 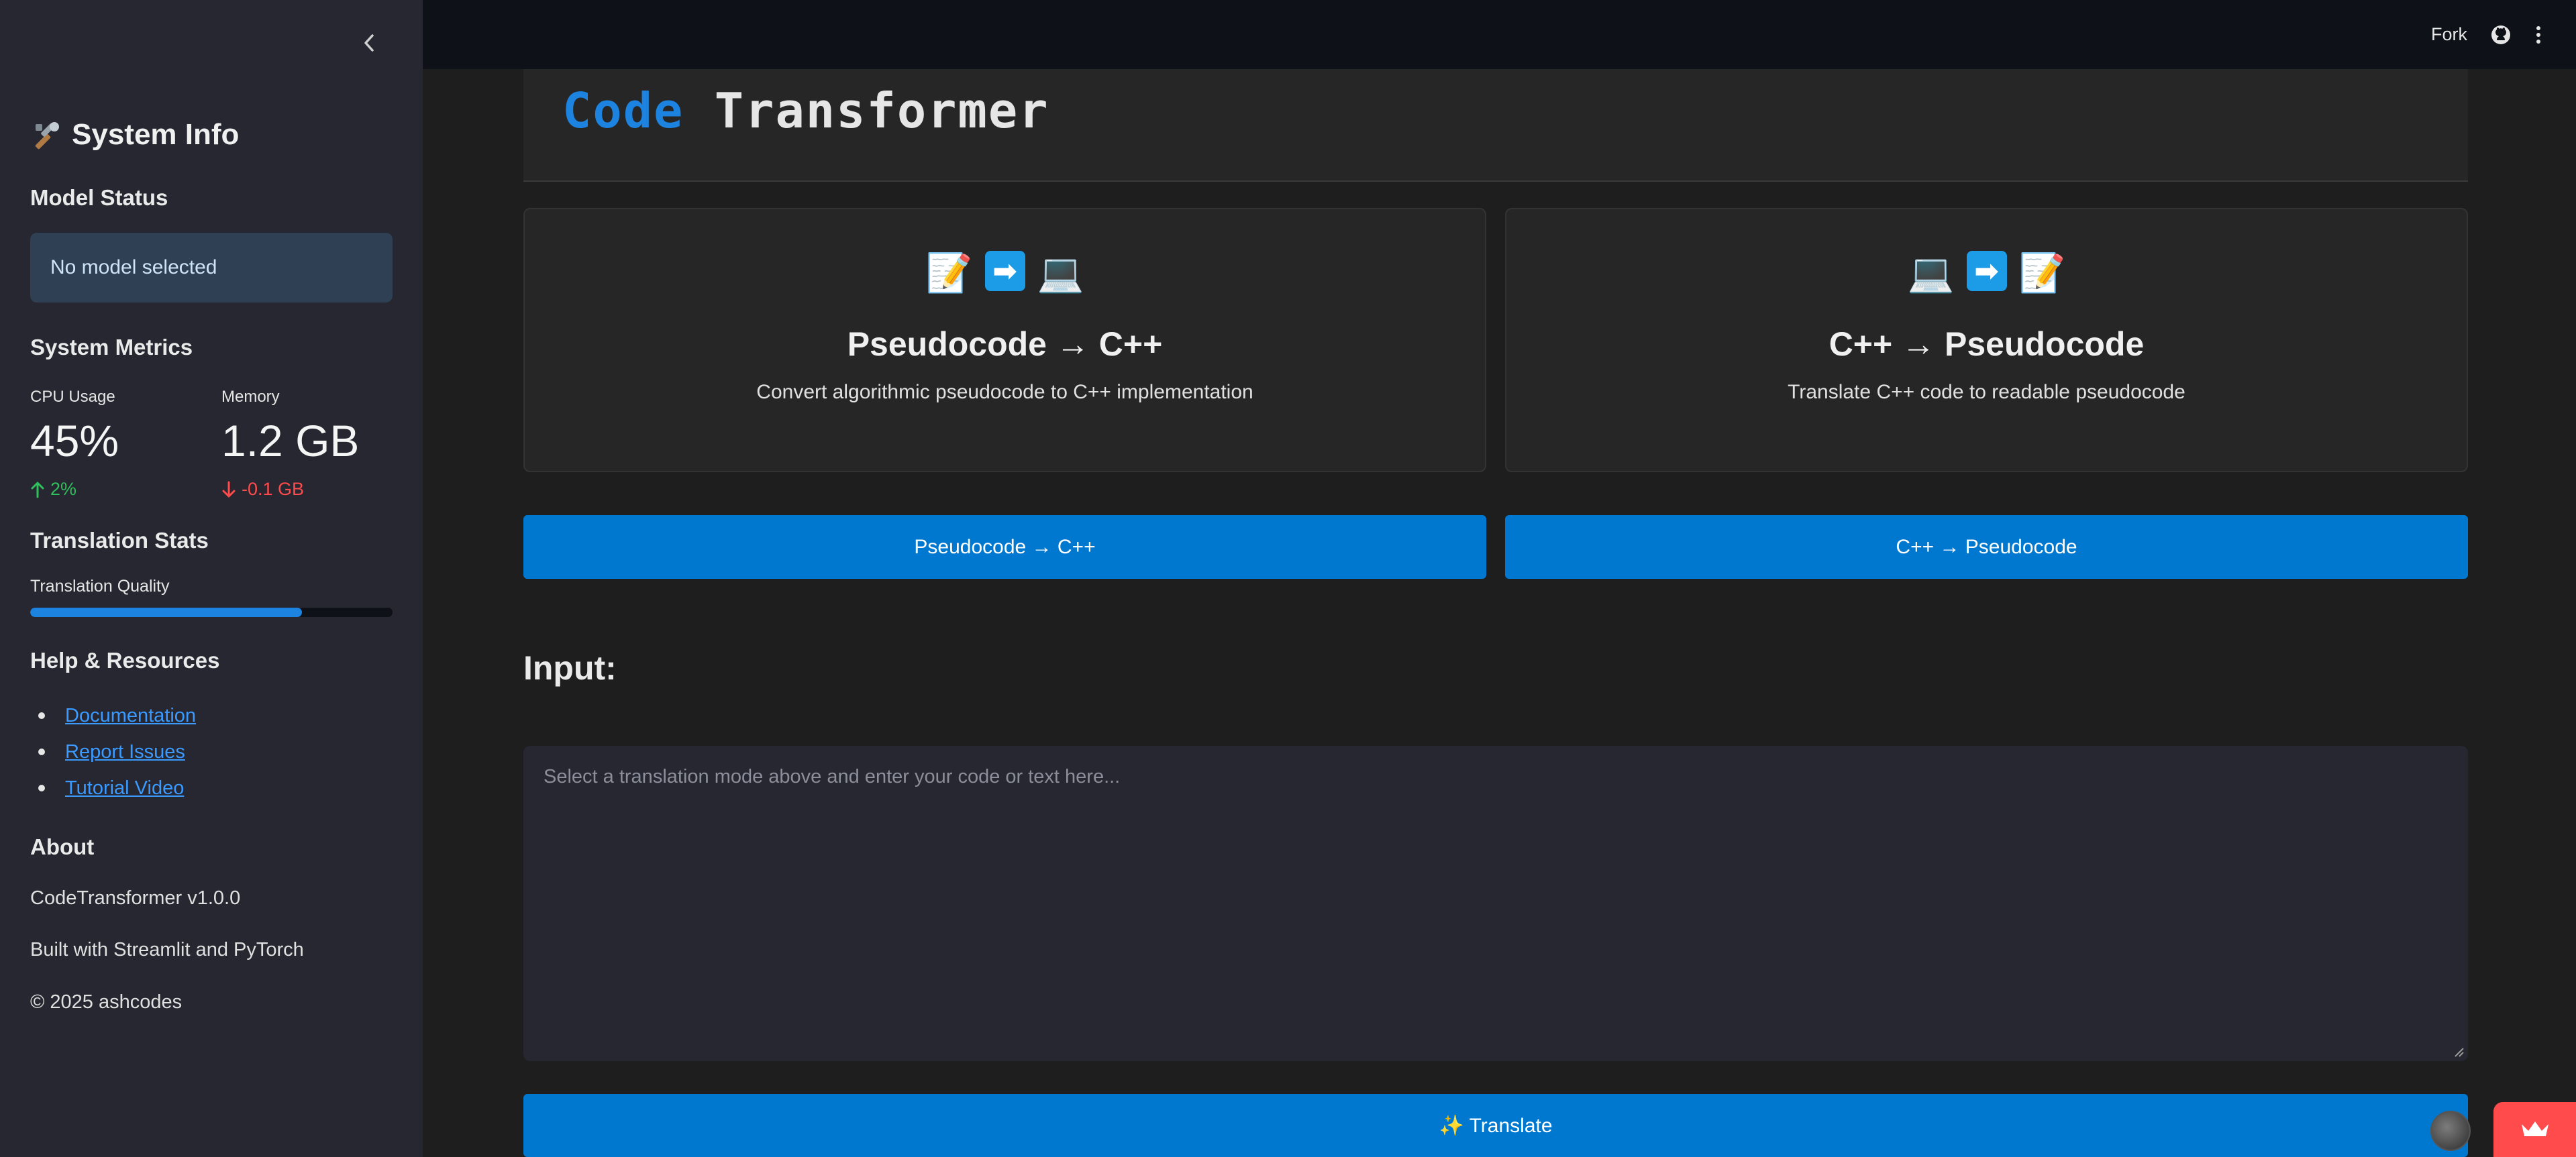 I want to click on translation-stats-heading: Translation Stats, so click(x=119, y=540).